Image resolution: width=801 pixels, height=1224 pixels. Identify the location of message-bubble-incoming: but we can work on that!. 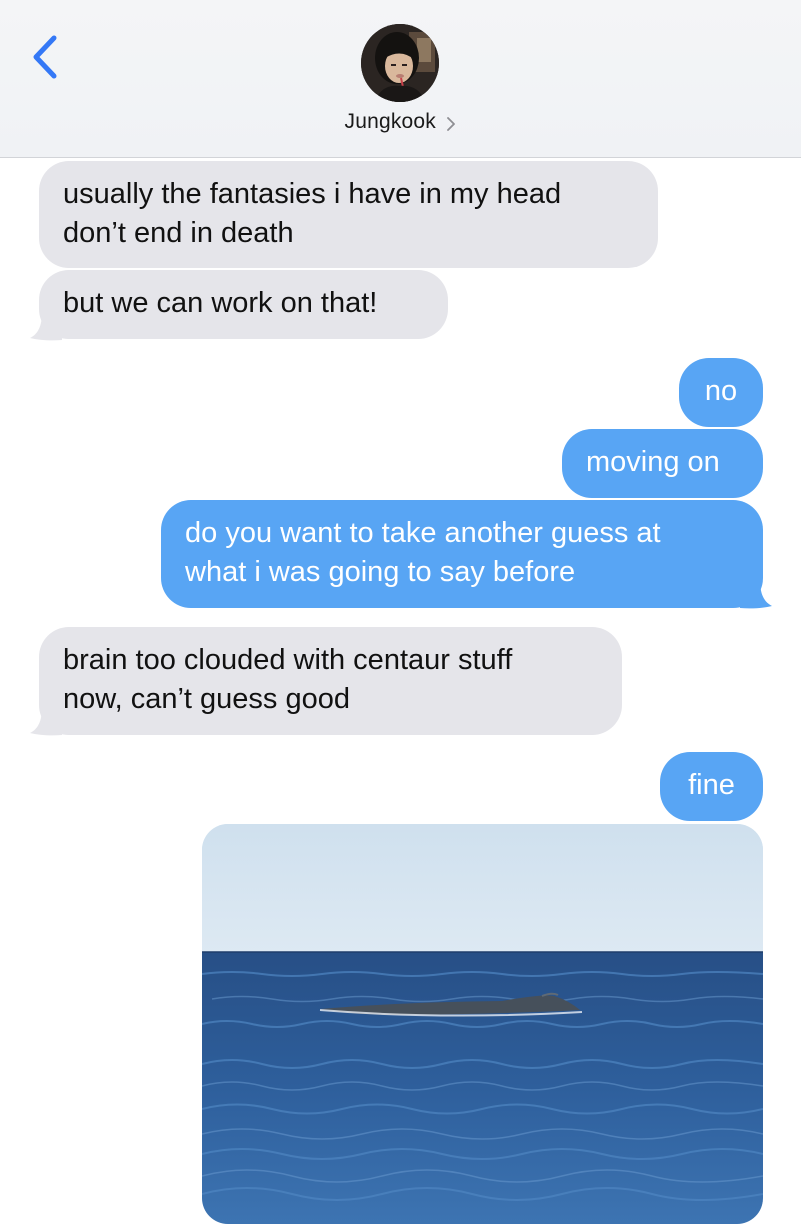
(243, 304).